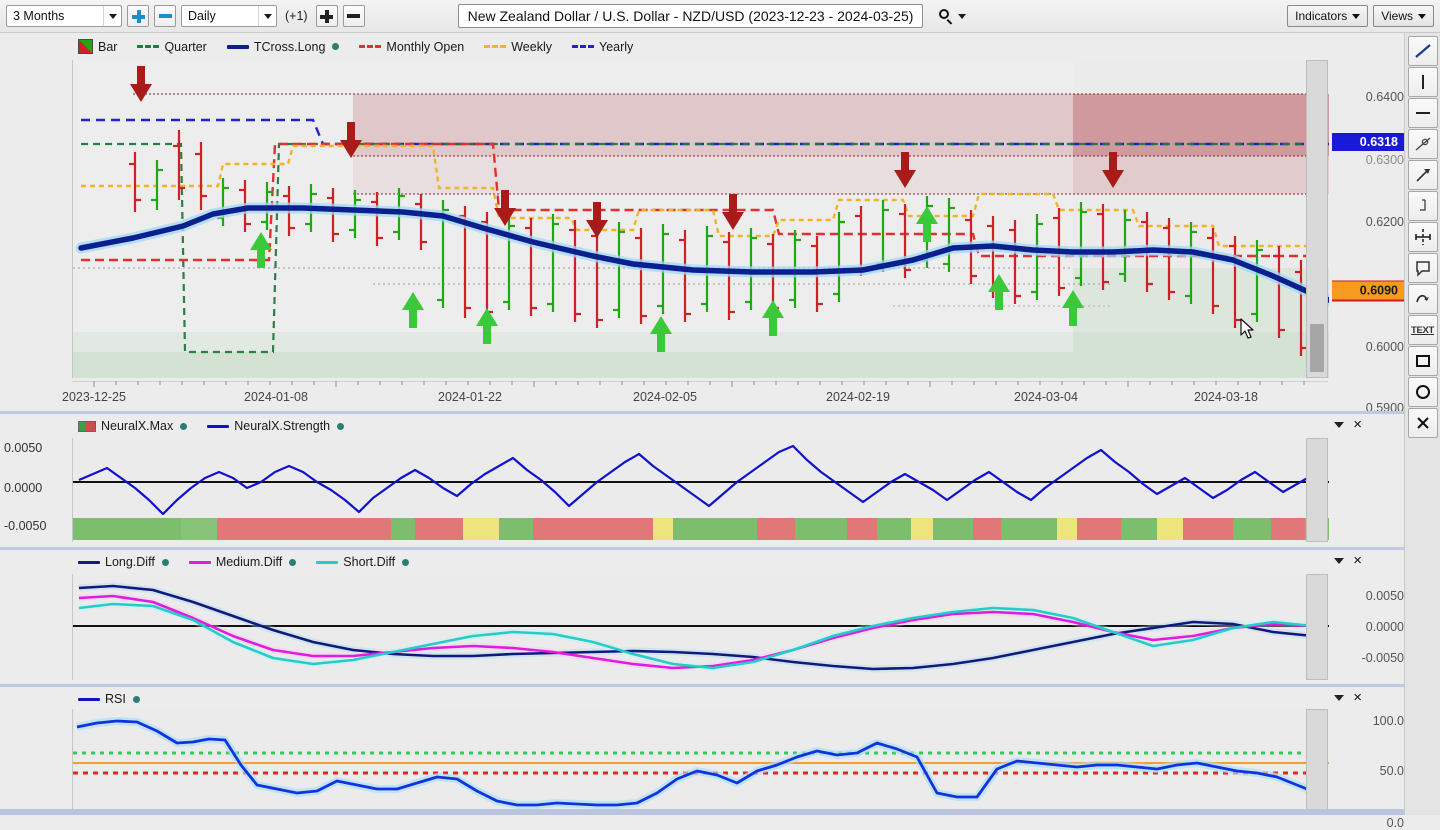  I want to click on pitchfork-tool, so click(1422, 237).